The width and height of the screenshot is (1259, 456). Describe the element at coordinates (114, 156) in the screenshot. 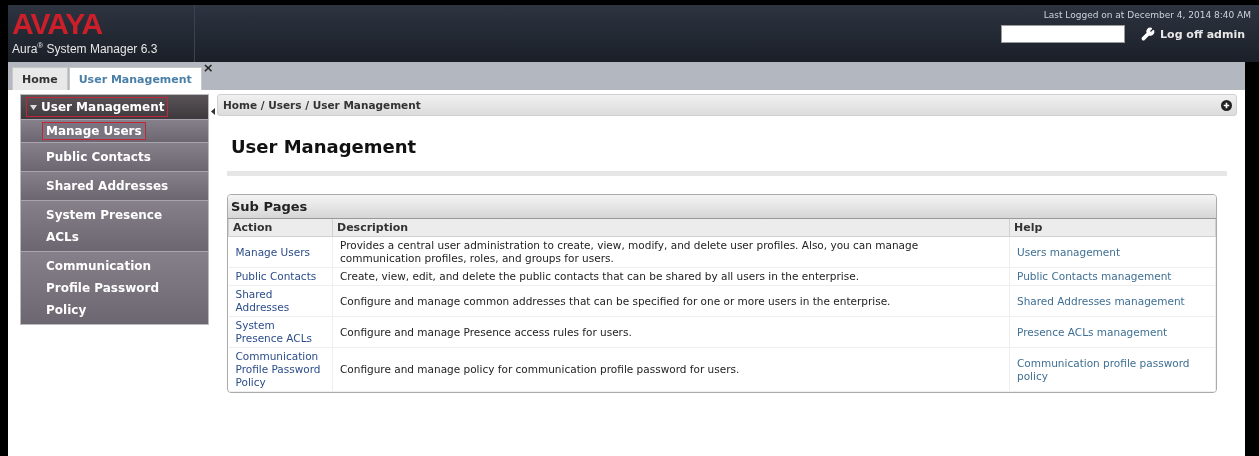

I see `sidebar-item: Public Contacts` at that location.